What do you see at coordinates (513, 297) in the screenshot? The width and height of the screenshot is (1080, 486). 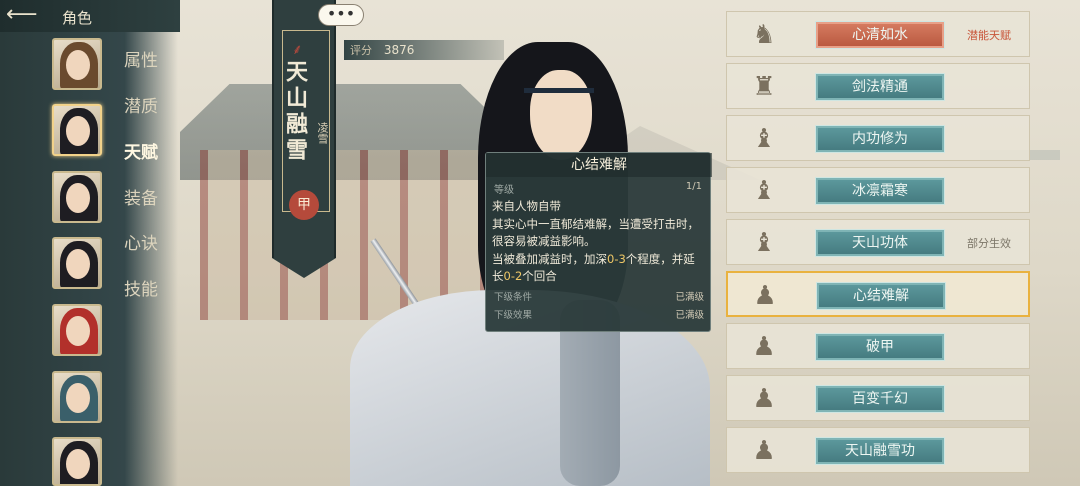 I see `next-condition-label: 下级条件` at bounding box center [513, 297].